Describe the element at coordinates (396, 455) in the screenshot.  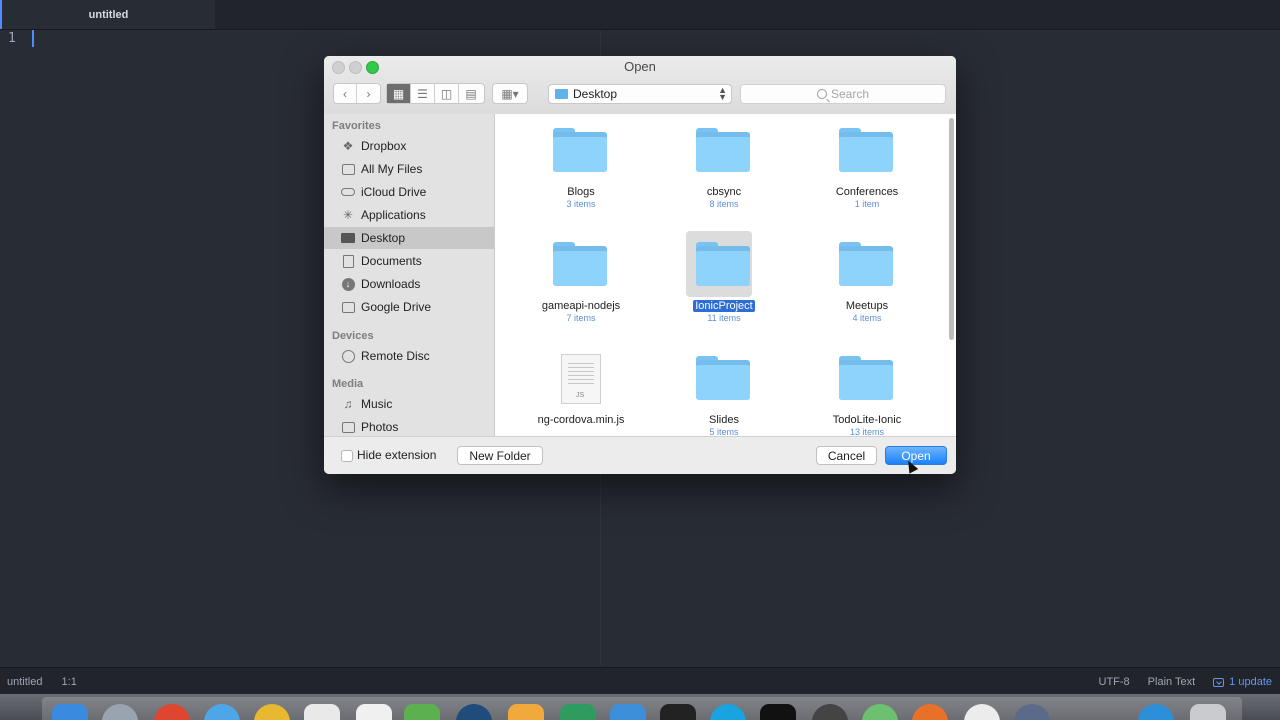
I see `hide-extension-label: Hide extension` at that location.